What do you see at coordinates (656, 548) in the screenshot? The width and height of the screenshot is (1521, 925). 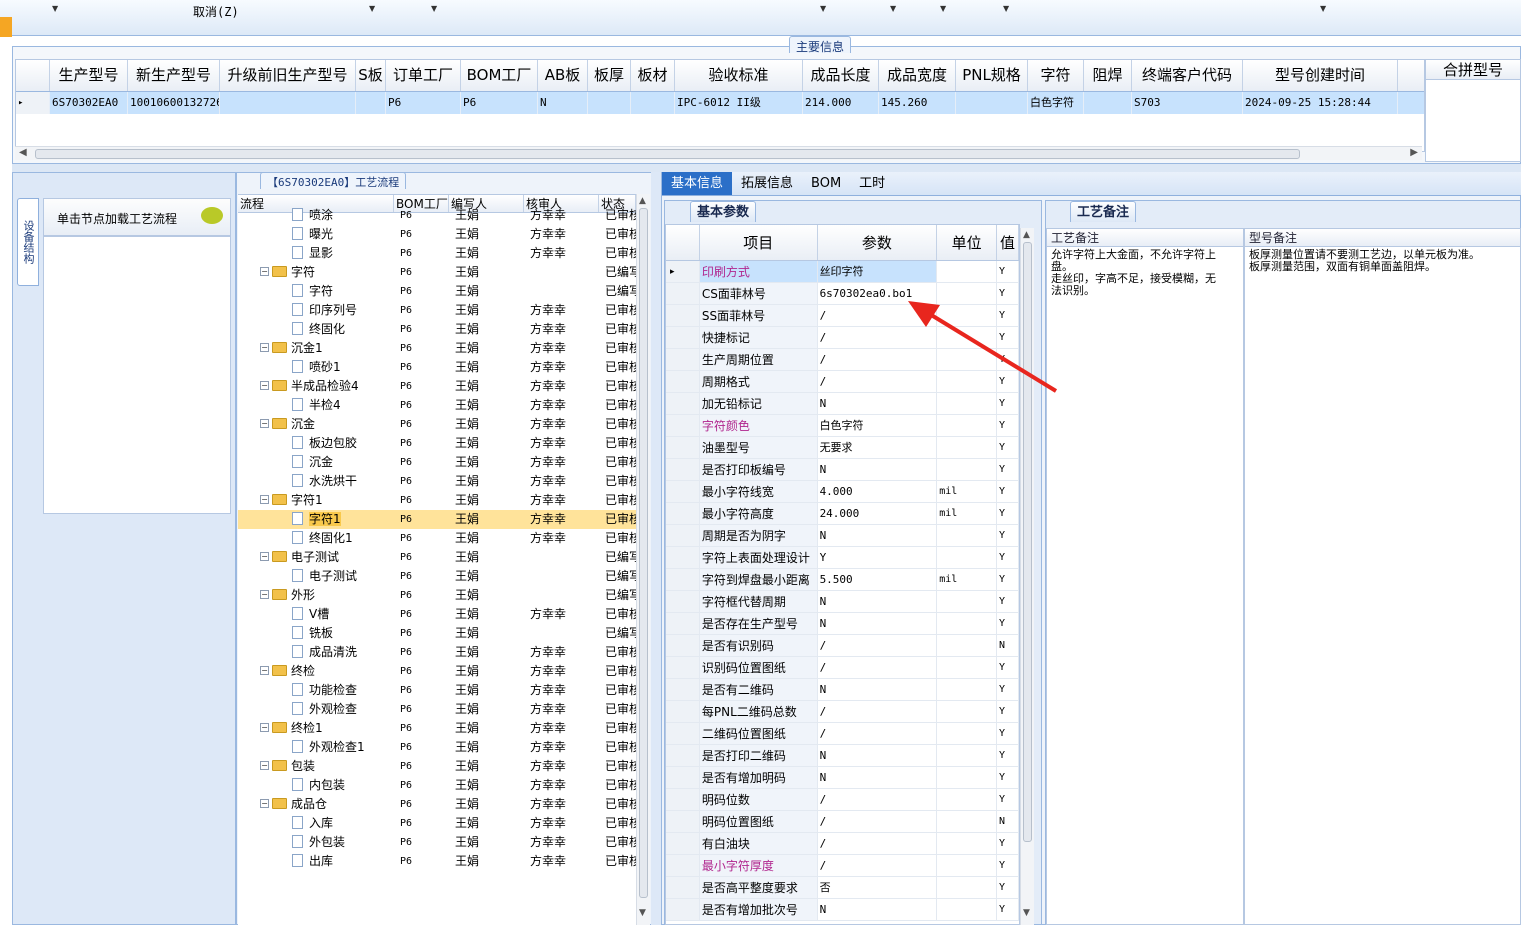 I see `vertical-splitter` at bounding box center [656, 548].